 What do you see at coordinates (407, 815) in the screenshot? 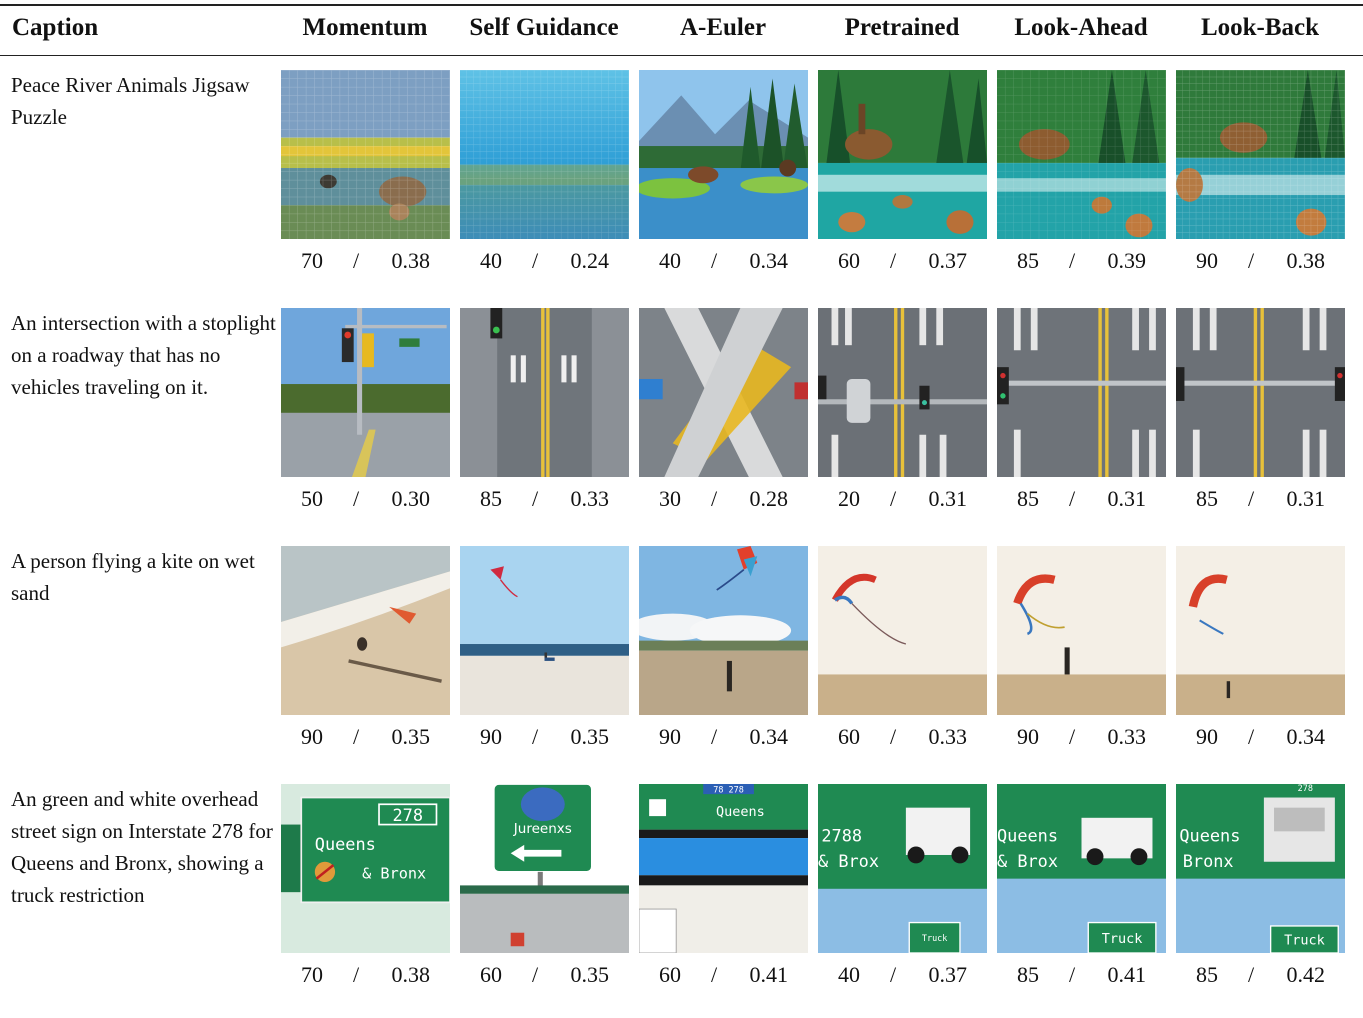
I see `momentum-sign-number: 278` at bounding box center [407, 815].